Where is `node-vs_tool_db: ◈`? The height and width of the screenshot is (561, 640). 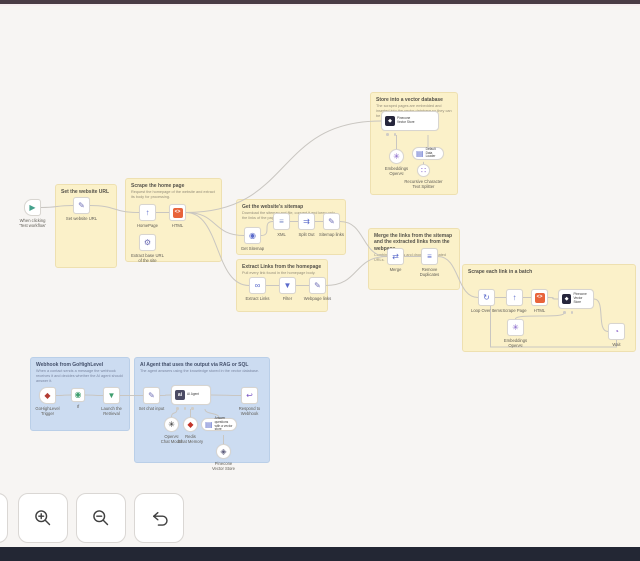
node-vs_tool_db: ◈ is located at coordinates (223, 451).